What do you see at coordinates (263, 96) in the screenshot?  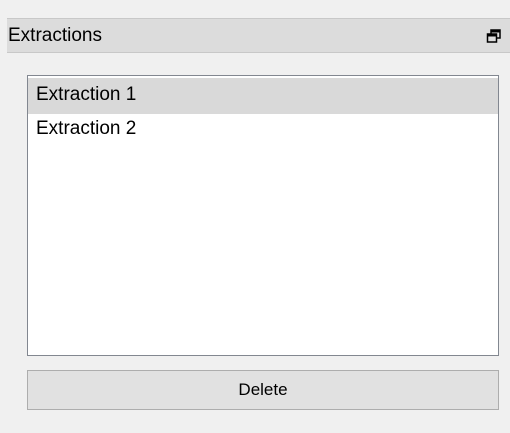 I see `list-item-extraction-1: Extraction 1` at bounding box center [263, 96].